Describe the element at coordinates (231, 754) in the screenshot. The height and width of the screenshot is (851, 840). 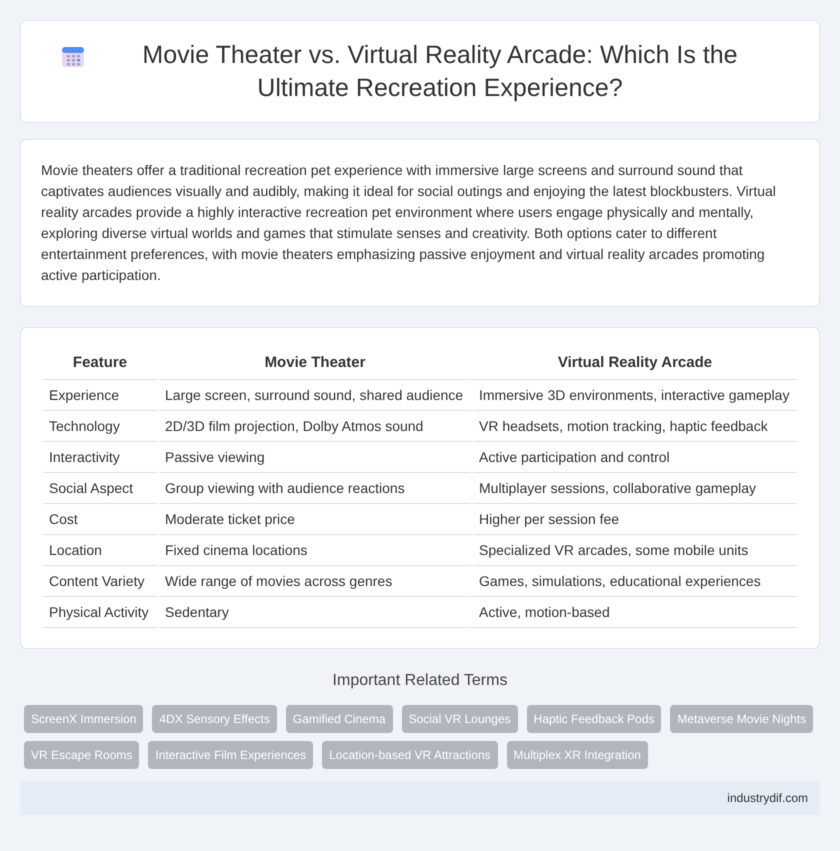
I see `term-tag: Interactive Film Experiences` at that location.